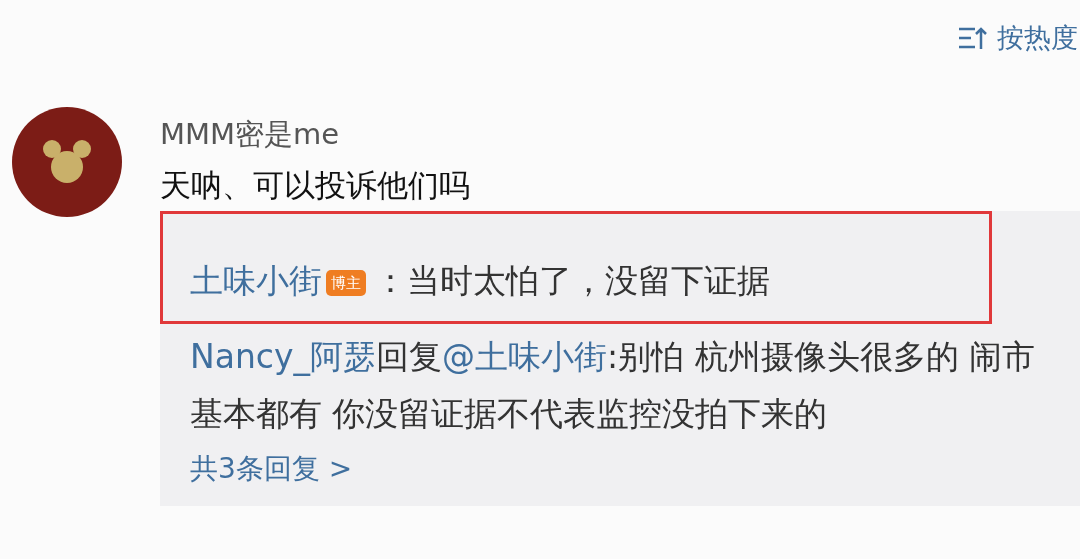  I want to click on bear-head-icon, so click(67, 162).